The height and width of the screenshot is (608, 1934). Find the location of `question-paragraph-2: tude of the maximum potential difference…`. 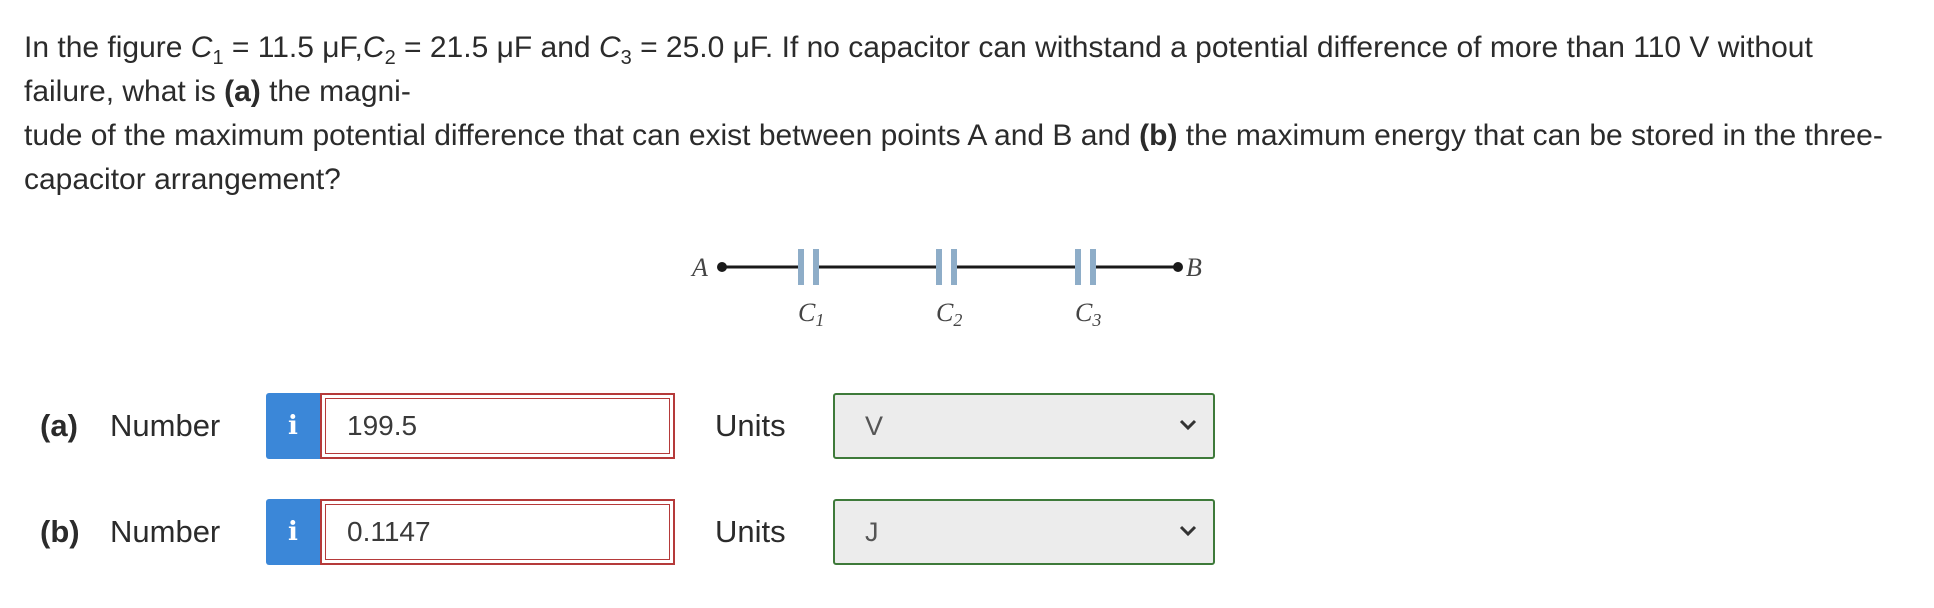

question-paragraph-2: tude of the maximum potential difference… is located at coordinates (953, 157).